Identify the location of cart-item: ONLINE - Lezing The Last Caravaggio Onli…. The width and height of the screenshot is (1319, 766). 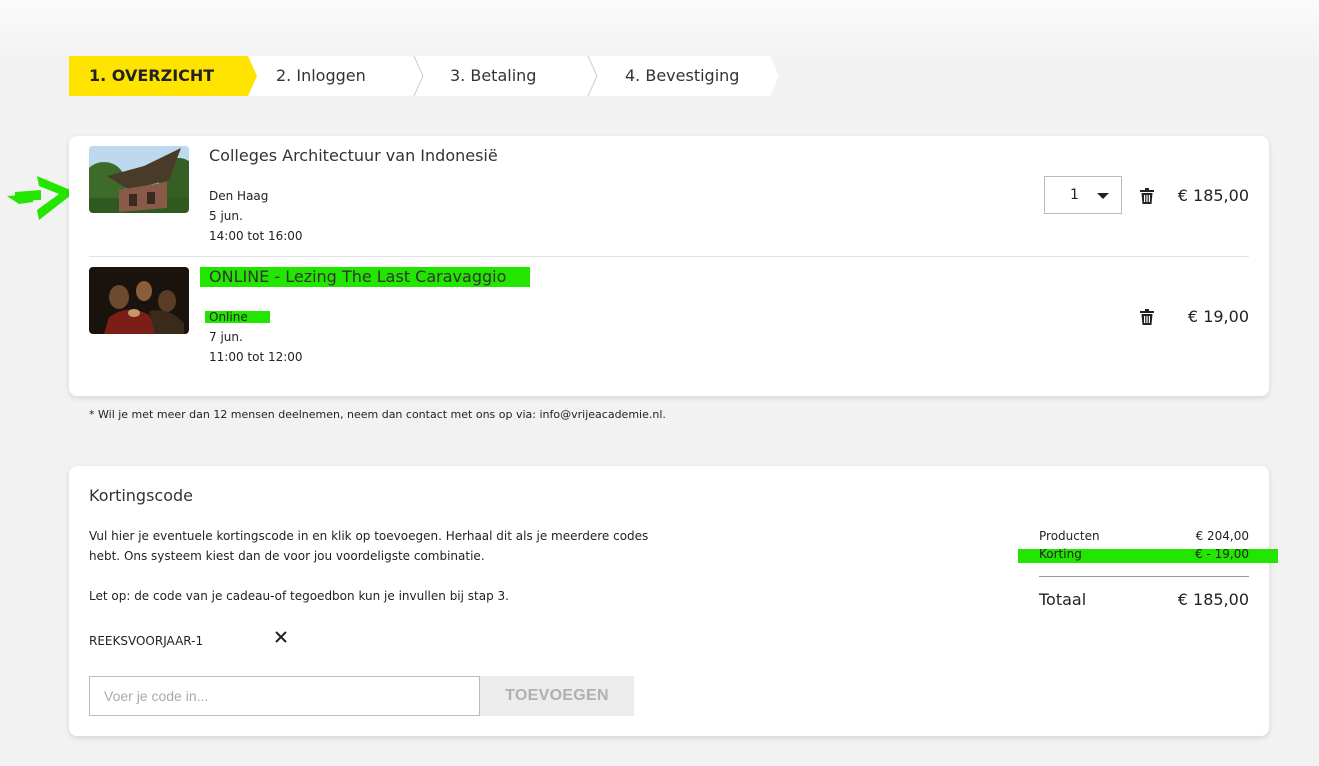
(669, 322).